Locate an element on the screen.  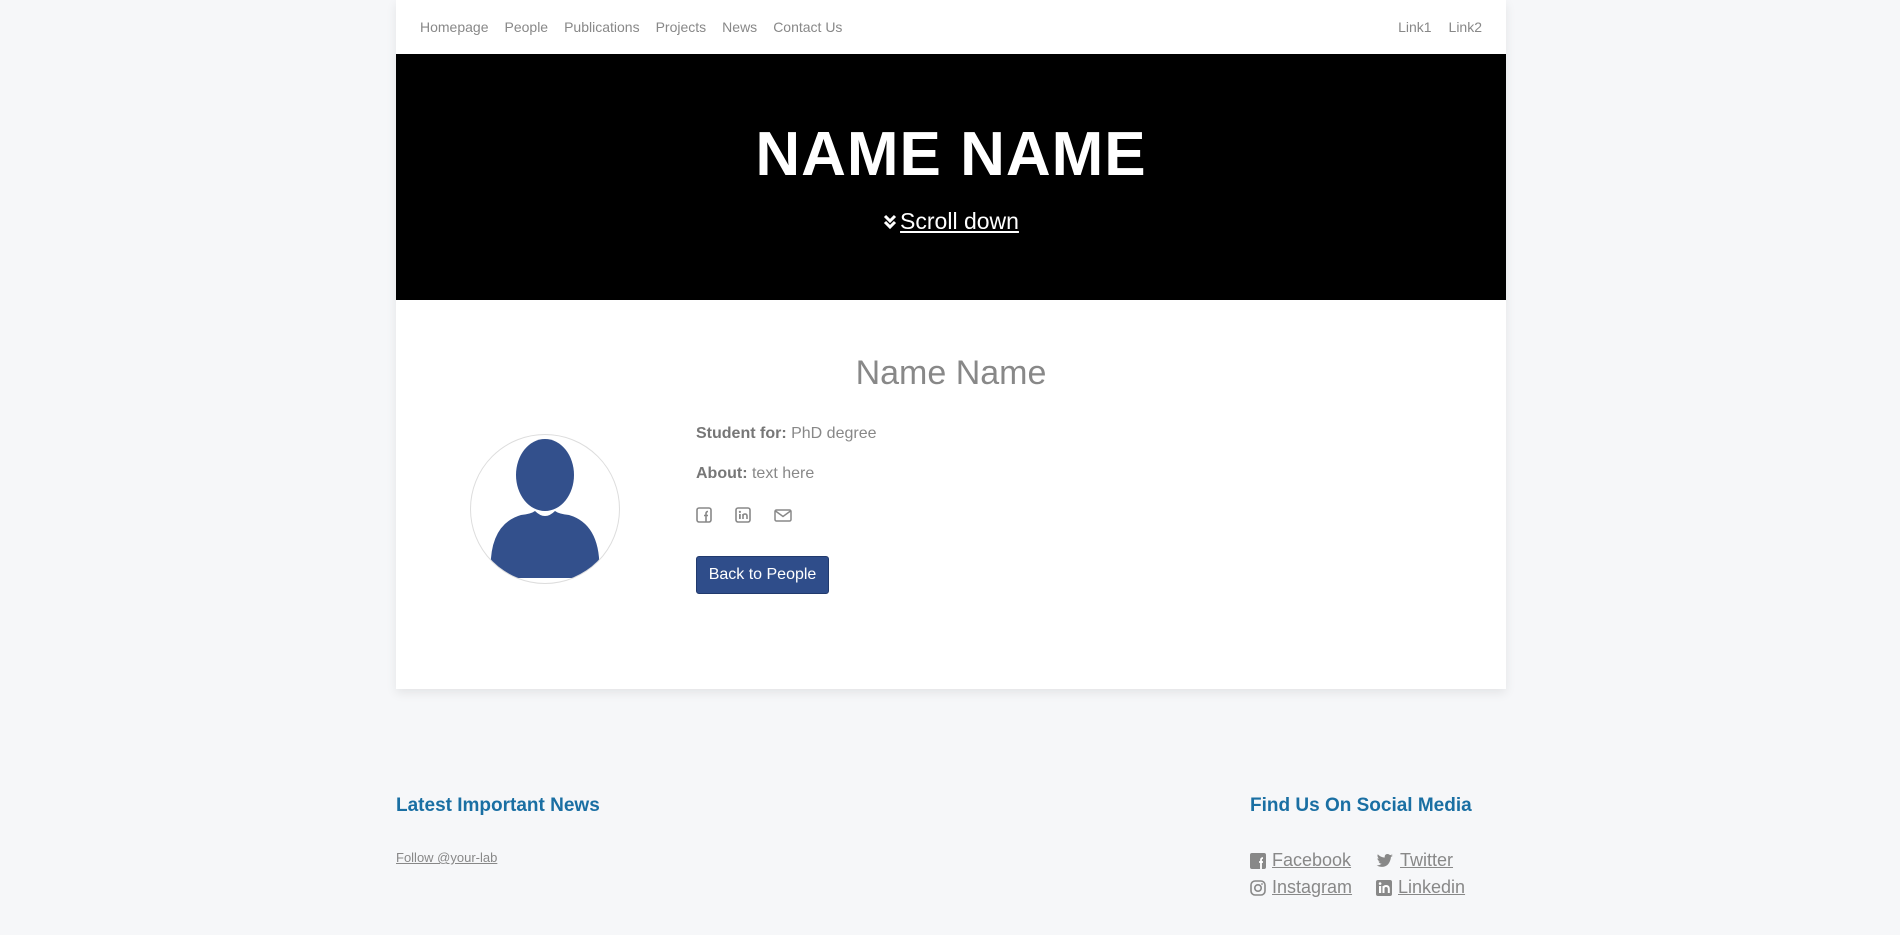
double-chevron-down-icon is located at coordinates (890, 221).